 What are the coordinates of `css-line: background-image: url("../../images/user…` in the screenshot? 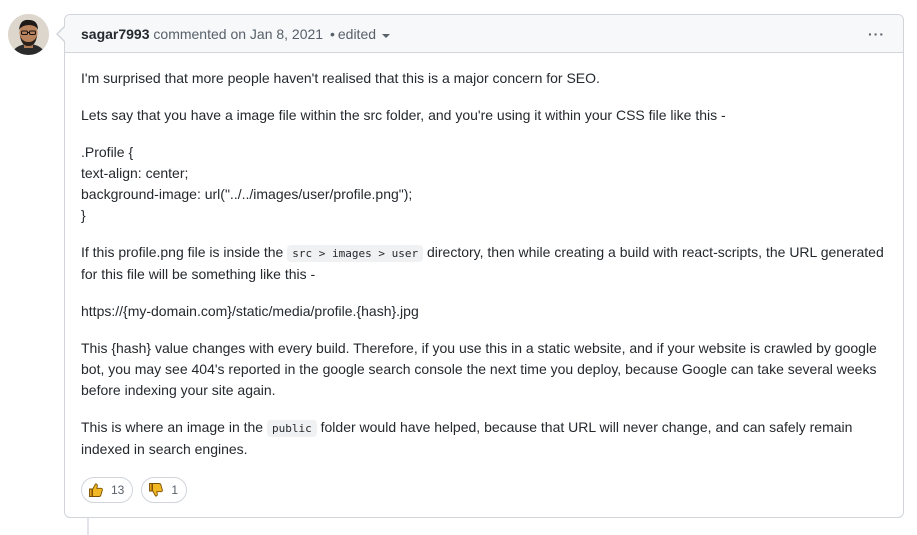 It's located at (247, 194).